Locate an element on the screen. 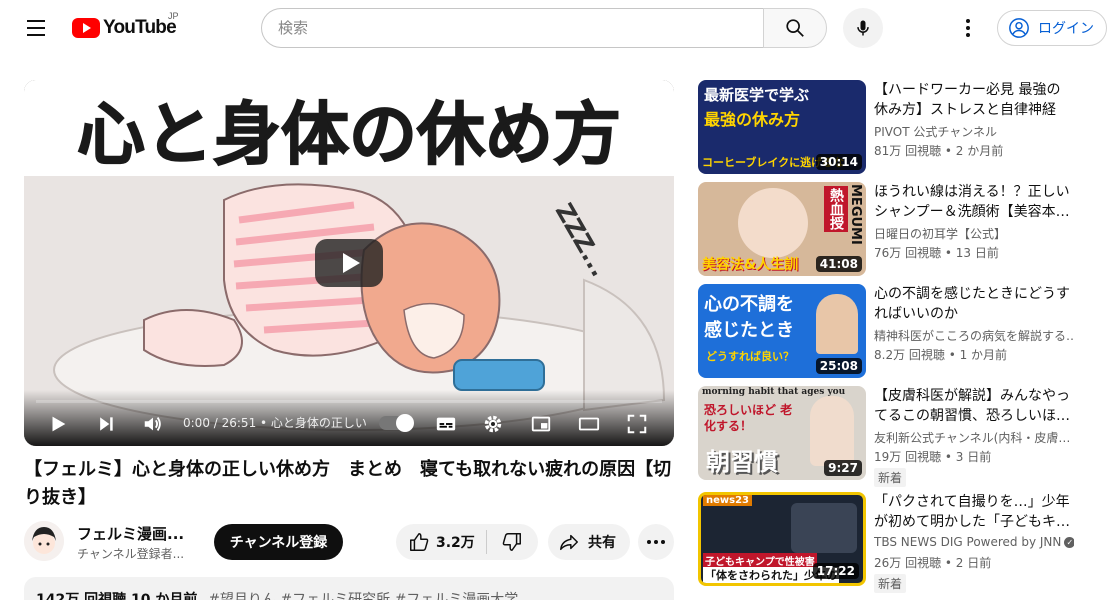  like-button: 3.2万 is located at coordinates (441, 542).